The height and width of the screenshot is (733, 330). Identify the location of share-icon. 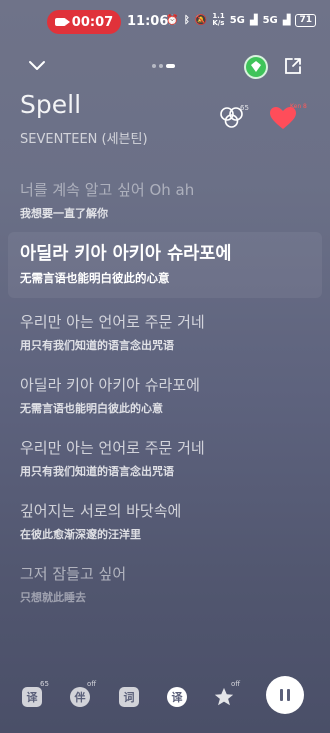
(293, 66).